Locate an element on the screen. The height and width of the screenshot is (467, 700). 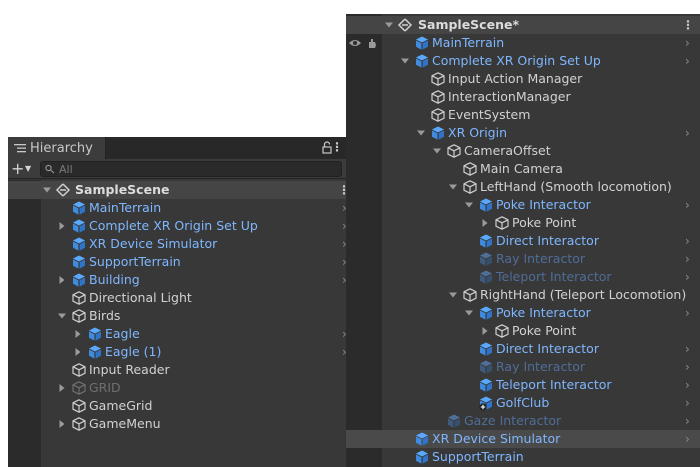
row-label: LeftHand (Smooth locomotion) is located at coordinates (576, 186).